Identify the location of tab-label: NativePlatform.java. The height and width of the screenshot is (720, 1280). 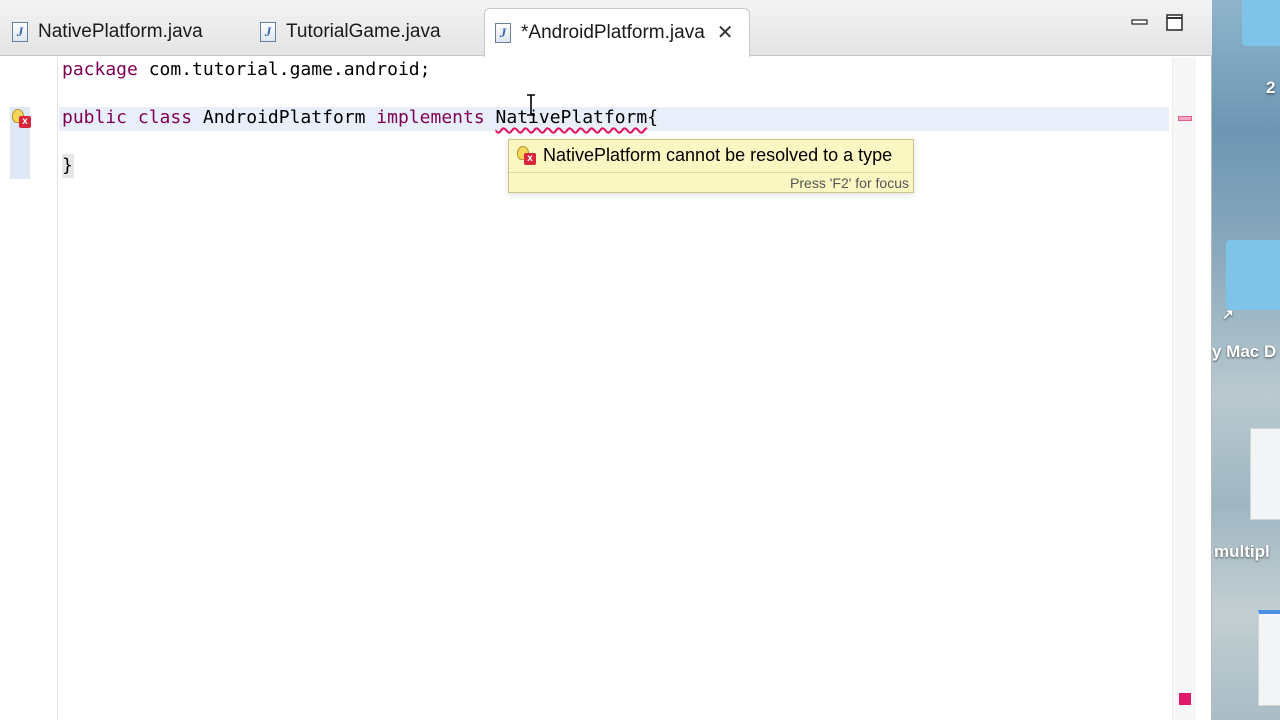
(120, 31).